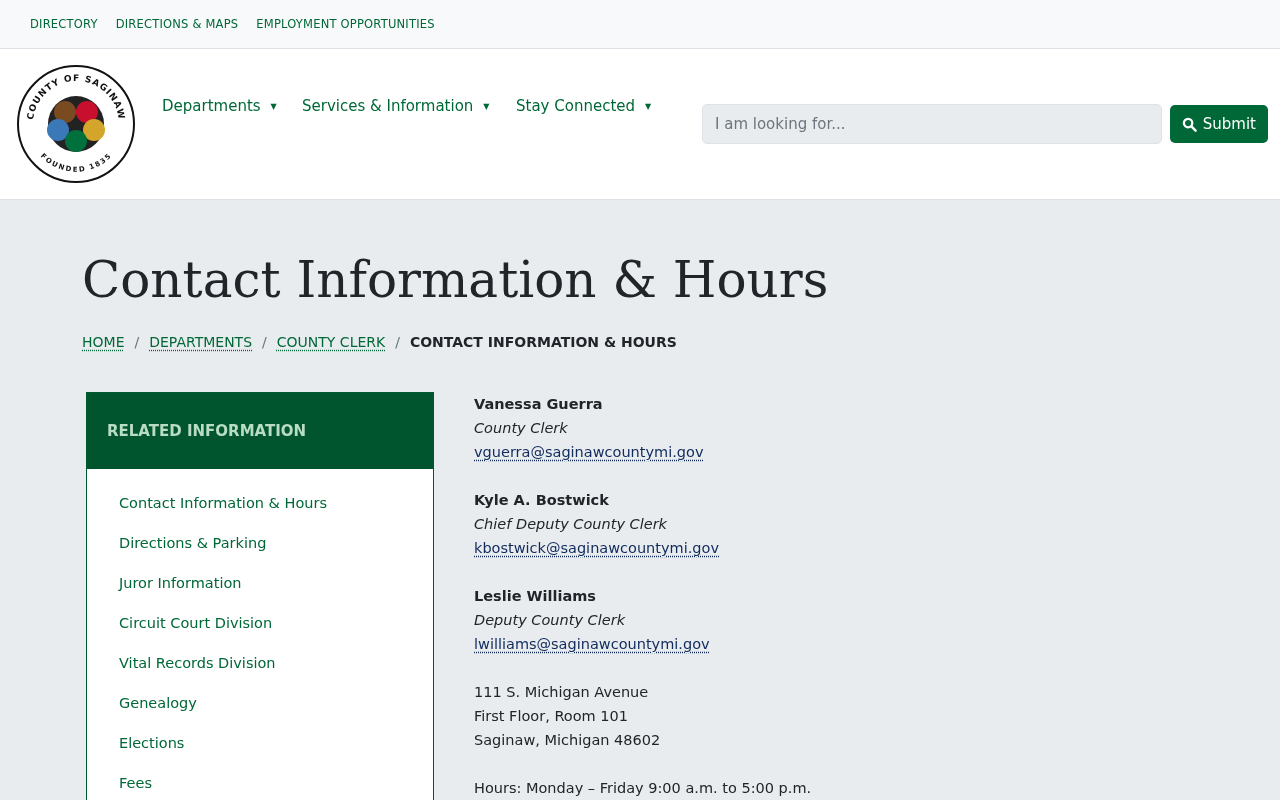 The width and height of the screenshot is (1280, 800). What do you see at coordinates (177, 24) in the screenshot?
I see `utility-link: DIRECTIONS & MAPS` at bounding box center [177, 24].